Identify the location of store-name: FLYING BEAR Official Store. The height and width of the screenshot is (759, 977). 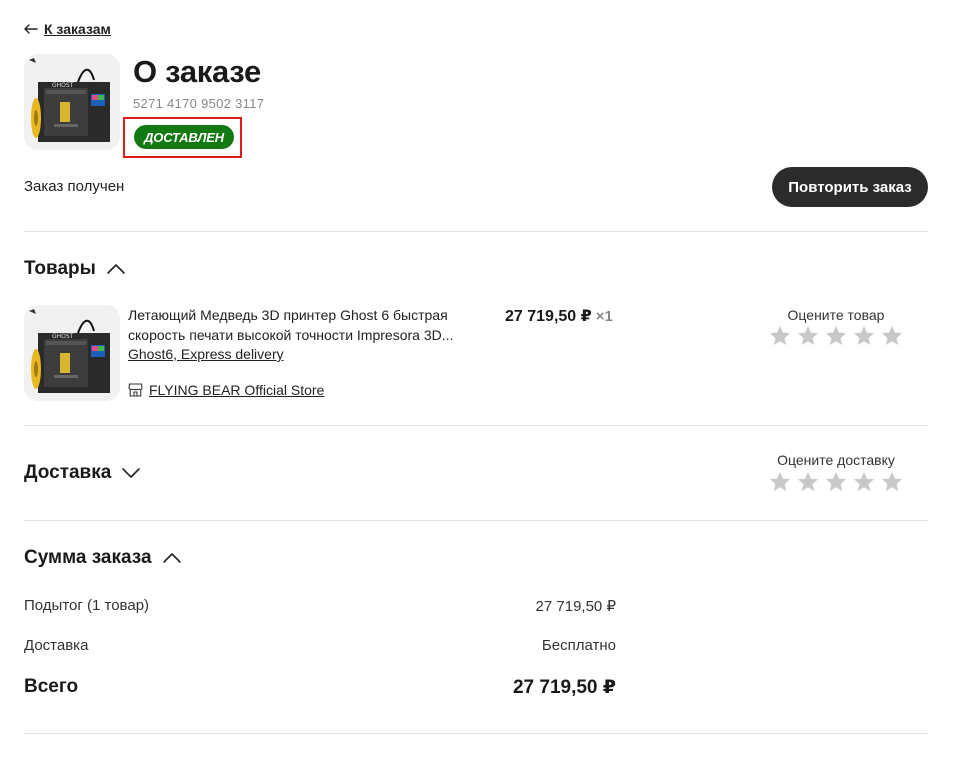
(237, 390).